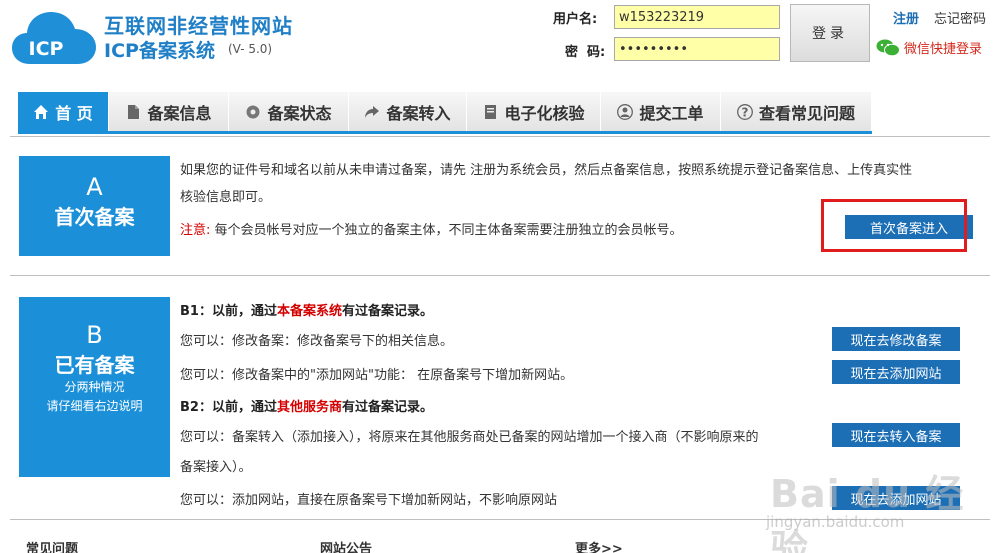  I want to click on tab-record-transfer: 备案转入, so click(408, 111).